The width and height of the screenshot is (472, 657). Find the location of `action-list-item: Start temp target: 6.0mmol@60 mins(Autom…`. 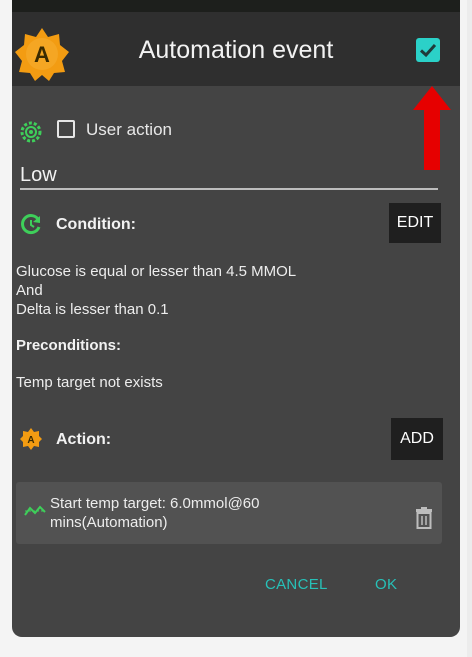

action-list-item: Start temp target: 6.0mmol@60 mins(Autom… is located at coordinates (229, 513).